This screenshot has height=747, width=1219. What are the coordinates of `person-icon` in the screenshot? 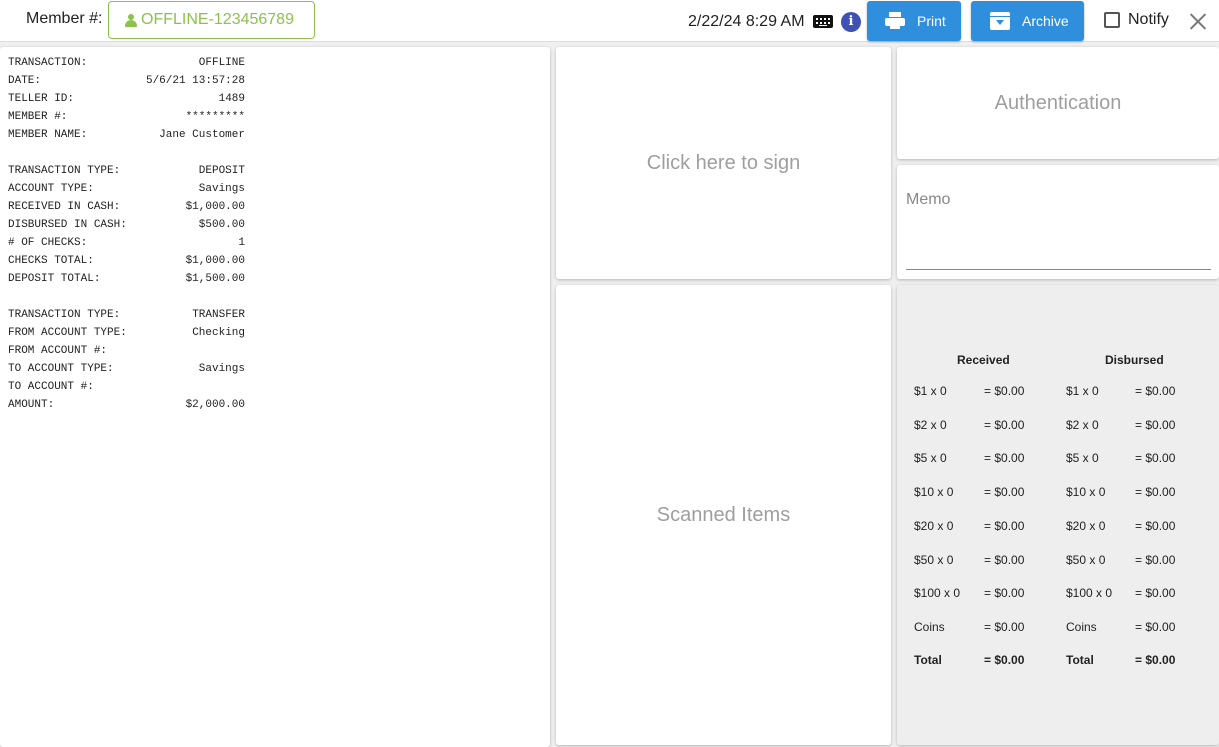 It's located at (131, 20).